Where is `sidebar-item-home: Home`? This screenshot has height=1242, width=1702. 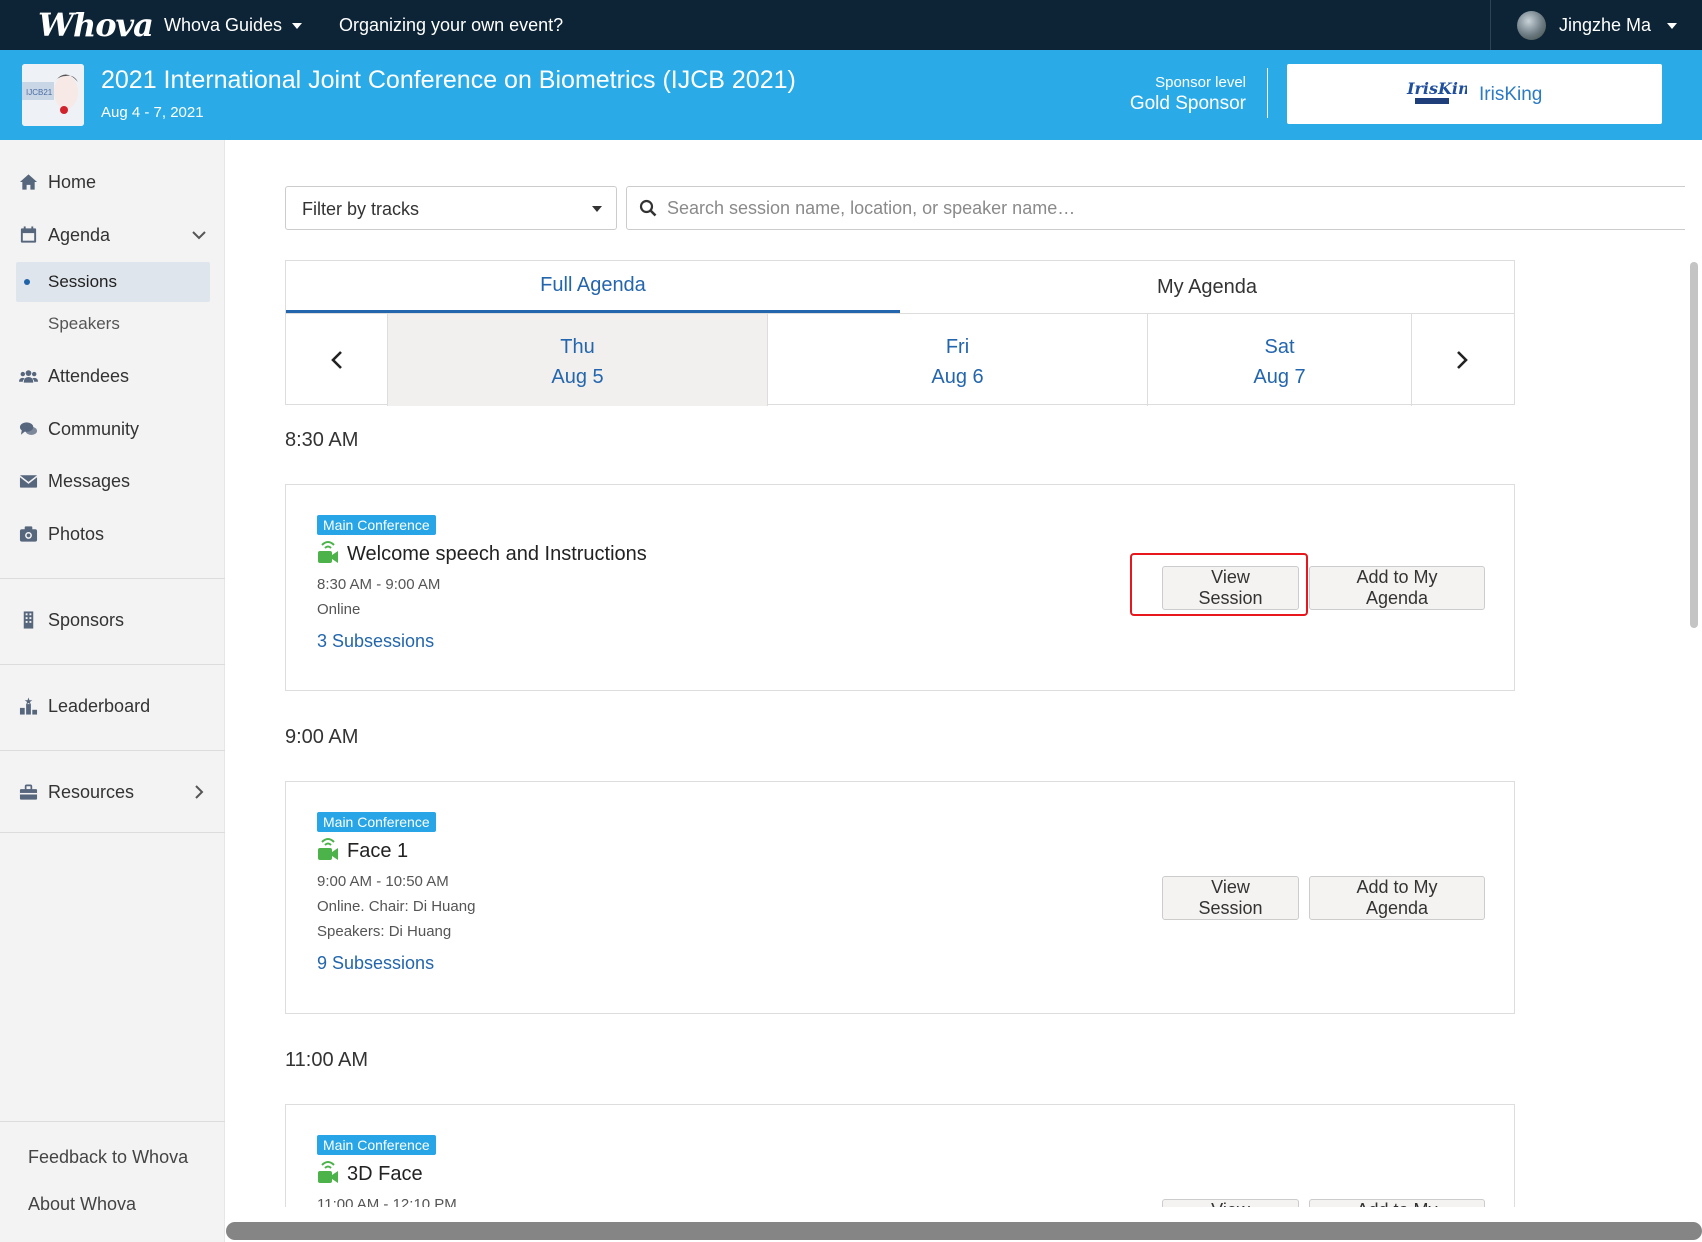
sidebar-item-home: Home is located at coordinates (112, 182).